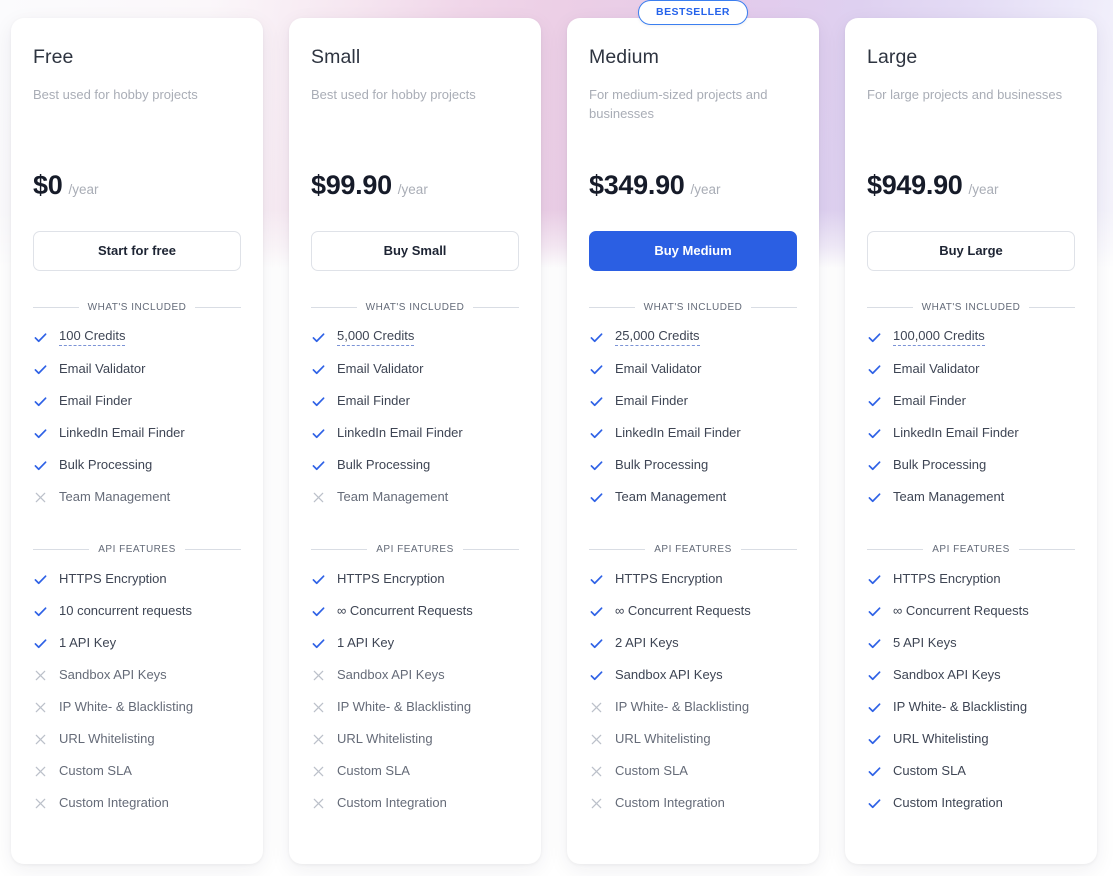 The height and width of the screenshot is (876, 1113). What do you see at coordinates (693, 643) in the screenshot?
I see `feature-item: 2 API Keys` at bounding box center [693, 643].